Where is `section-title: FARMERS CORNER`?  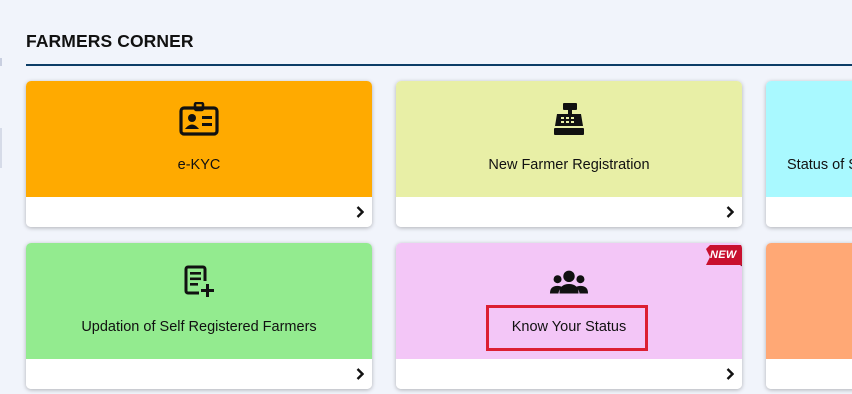 section-title: FARMERS CORNER is located at coordinates (110, 41).